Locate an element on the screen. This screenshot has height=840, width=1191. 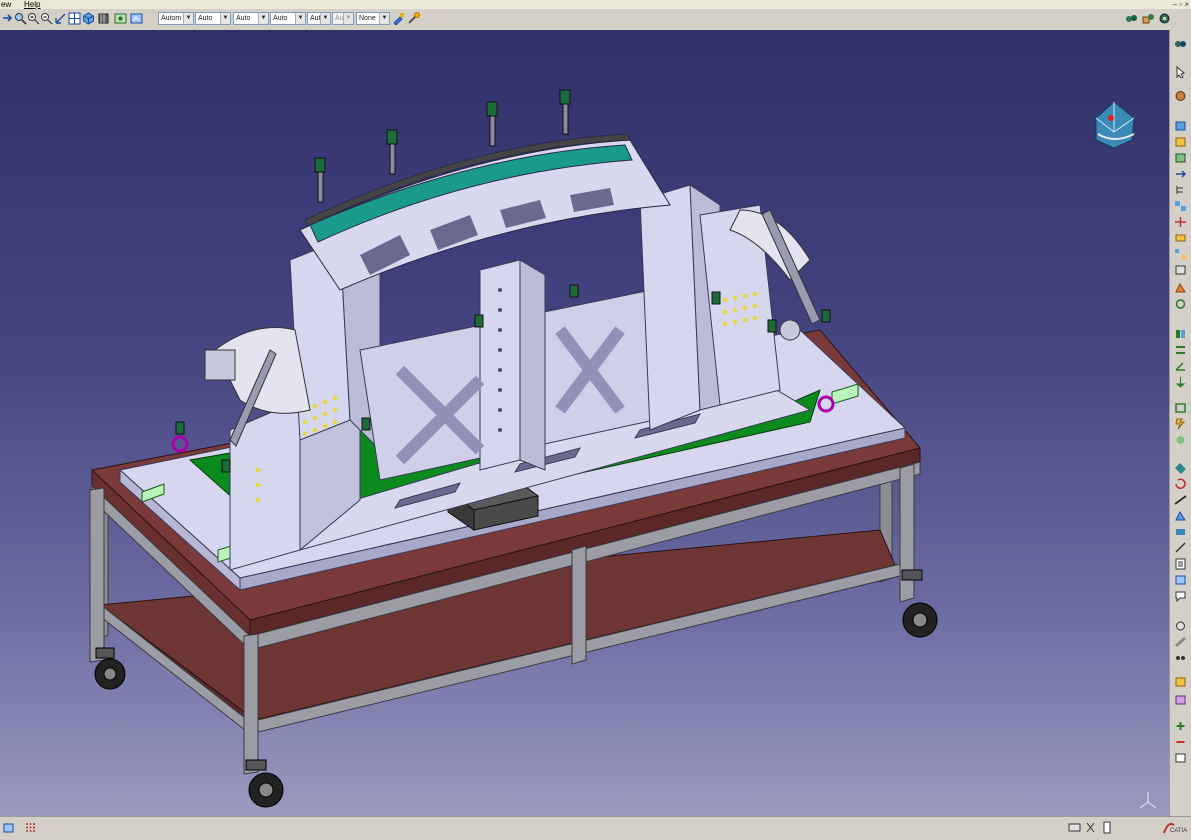
combo-value: Autom is located at coordinates (171, 18).